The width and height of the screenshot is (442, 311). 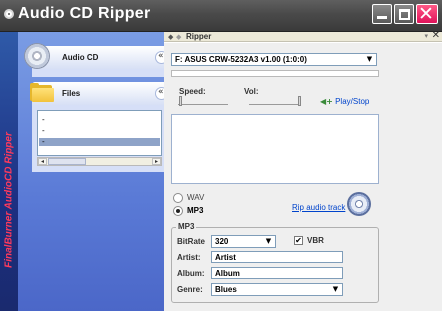 I want to click on play-stop-button: ◀+ Play/Stop, so click(x=344, y=101).